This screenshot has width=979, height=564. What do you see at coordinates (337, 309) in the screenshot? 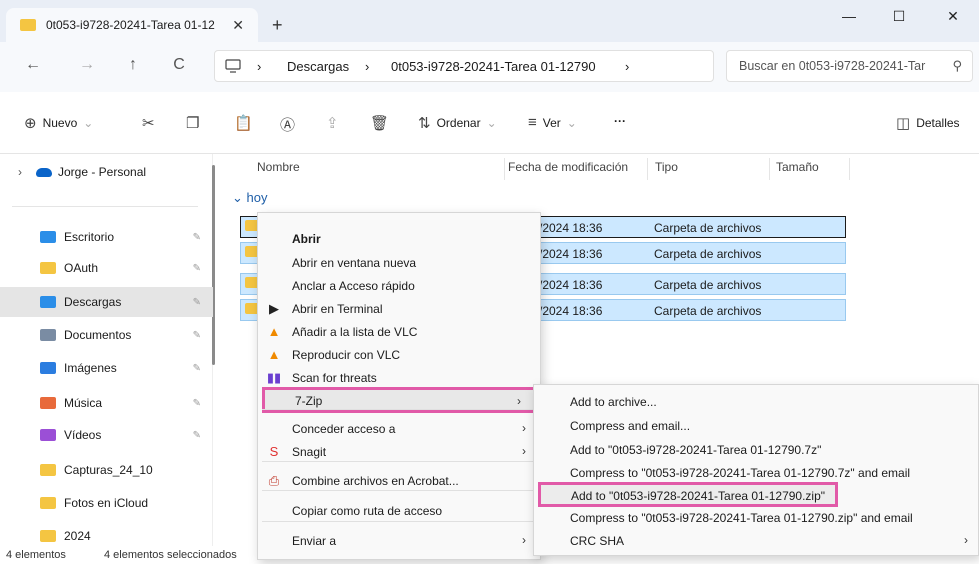
I see `menu-item-label: Abrir en Terminal` at bounding box center [337, 309].